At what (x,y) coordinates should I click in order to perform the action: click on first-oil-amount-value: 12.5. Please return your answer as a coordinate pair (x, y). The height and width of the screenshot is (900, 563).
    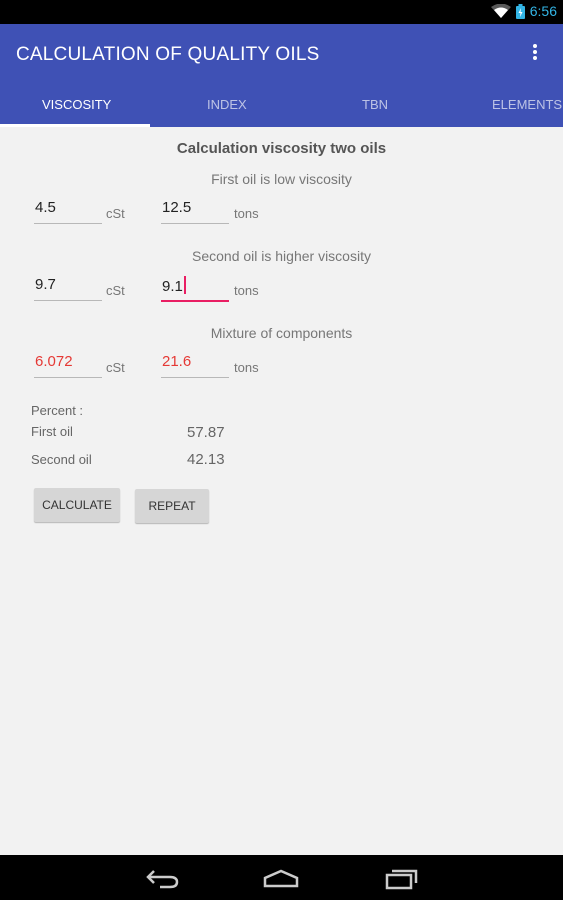
    Looking at the image, I should click on (177, 207).